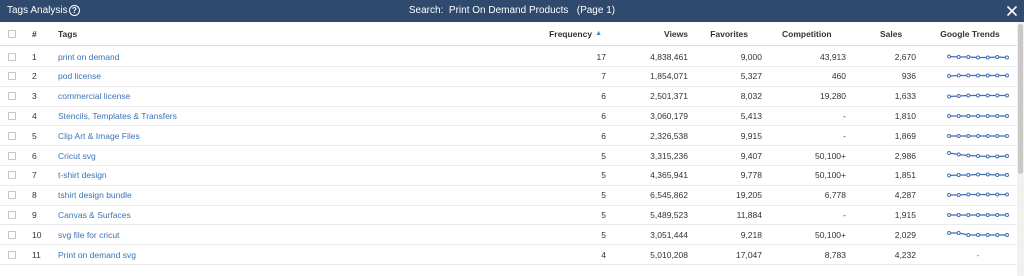  Describe the element at coordinates (95, 195) in the screenshot. I see `tag-link: tshirt design bundle` at that location.